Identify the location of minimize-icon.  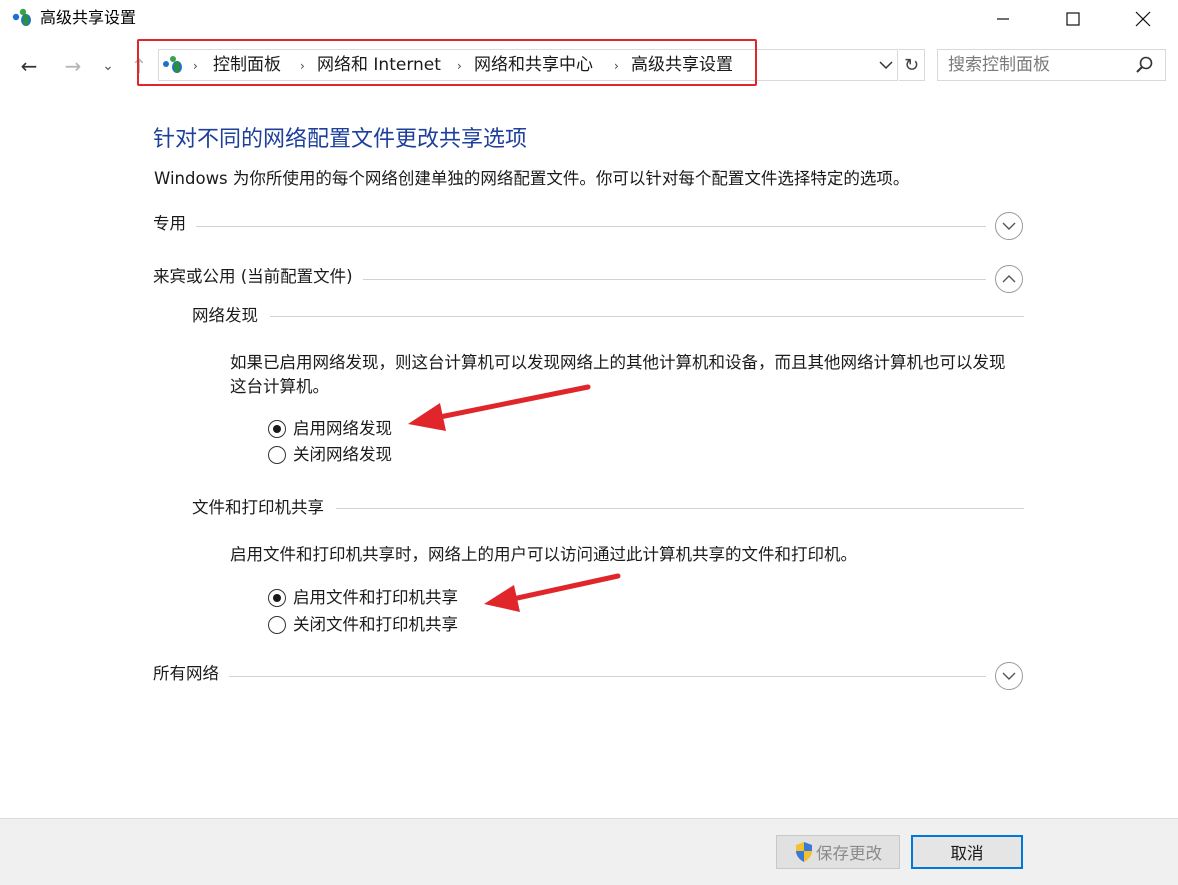
(1003, 19).